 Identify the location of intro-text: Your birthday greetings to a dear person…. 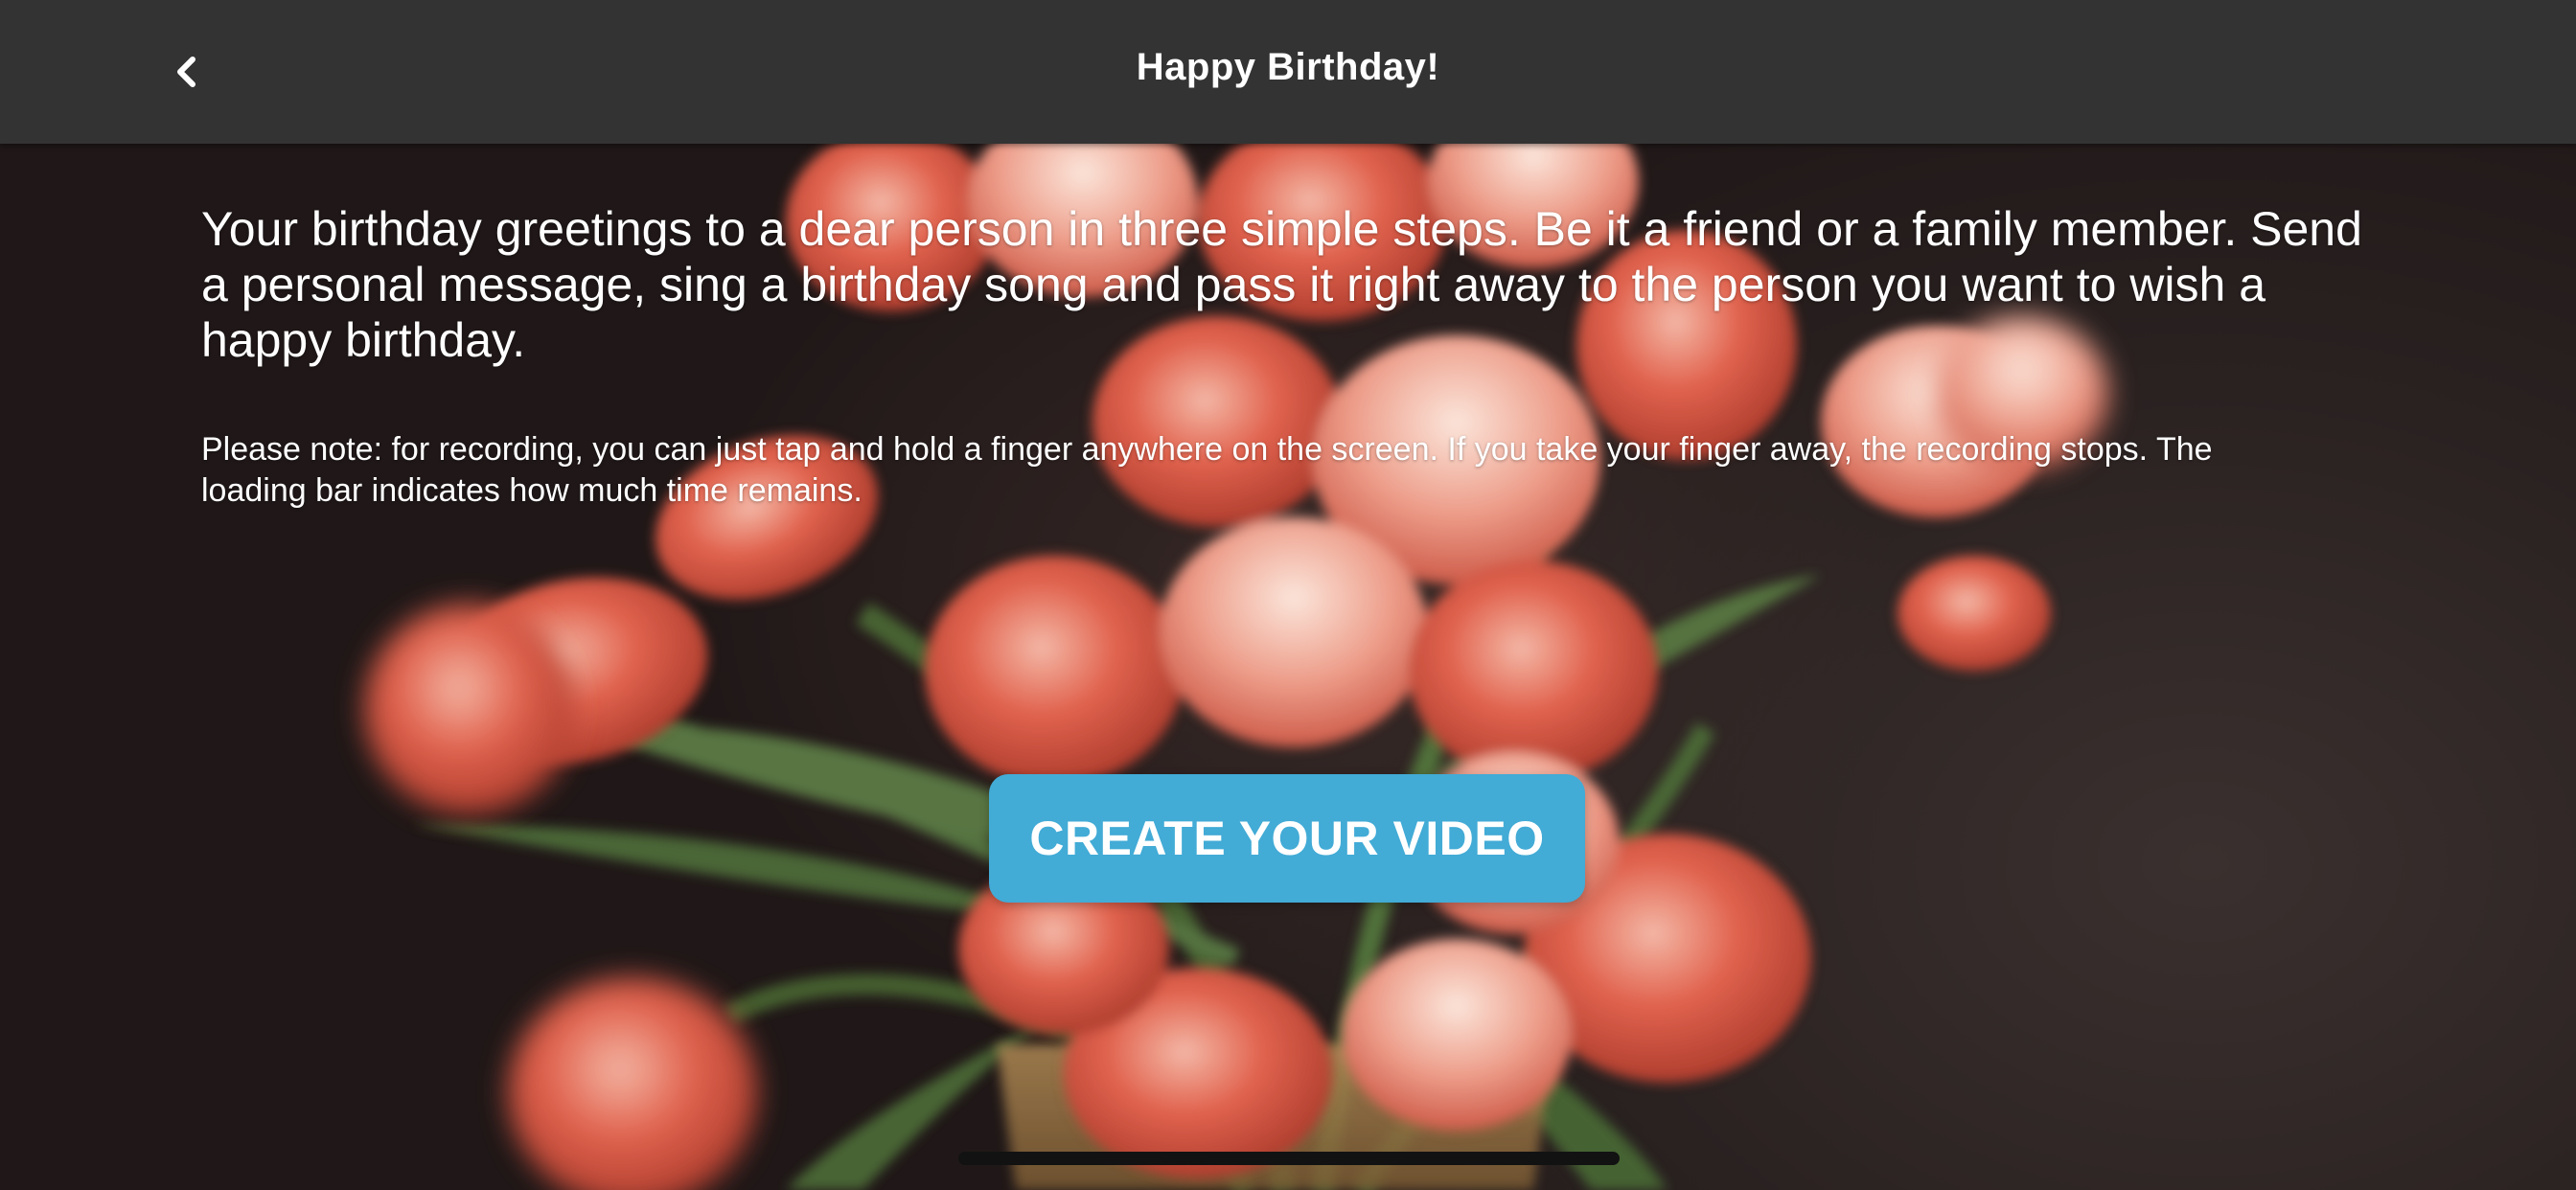
(1281, 285).